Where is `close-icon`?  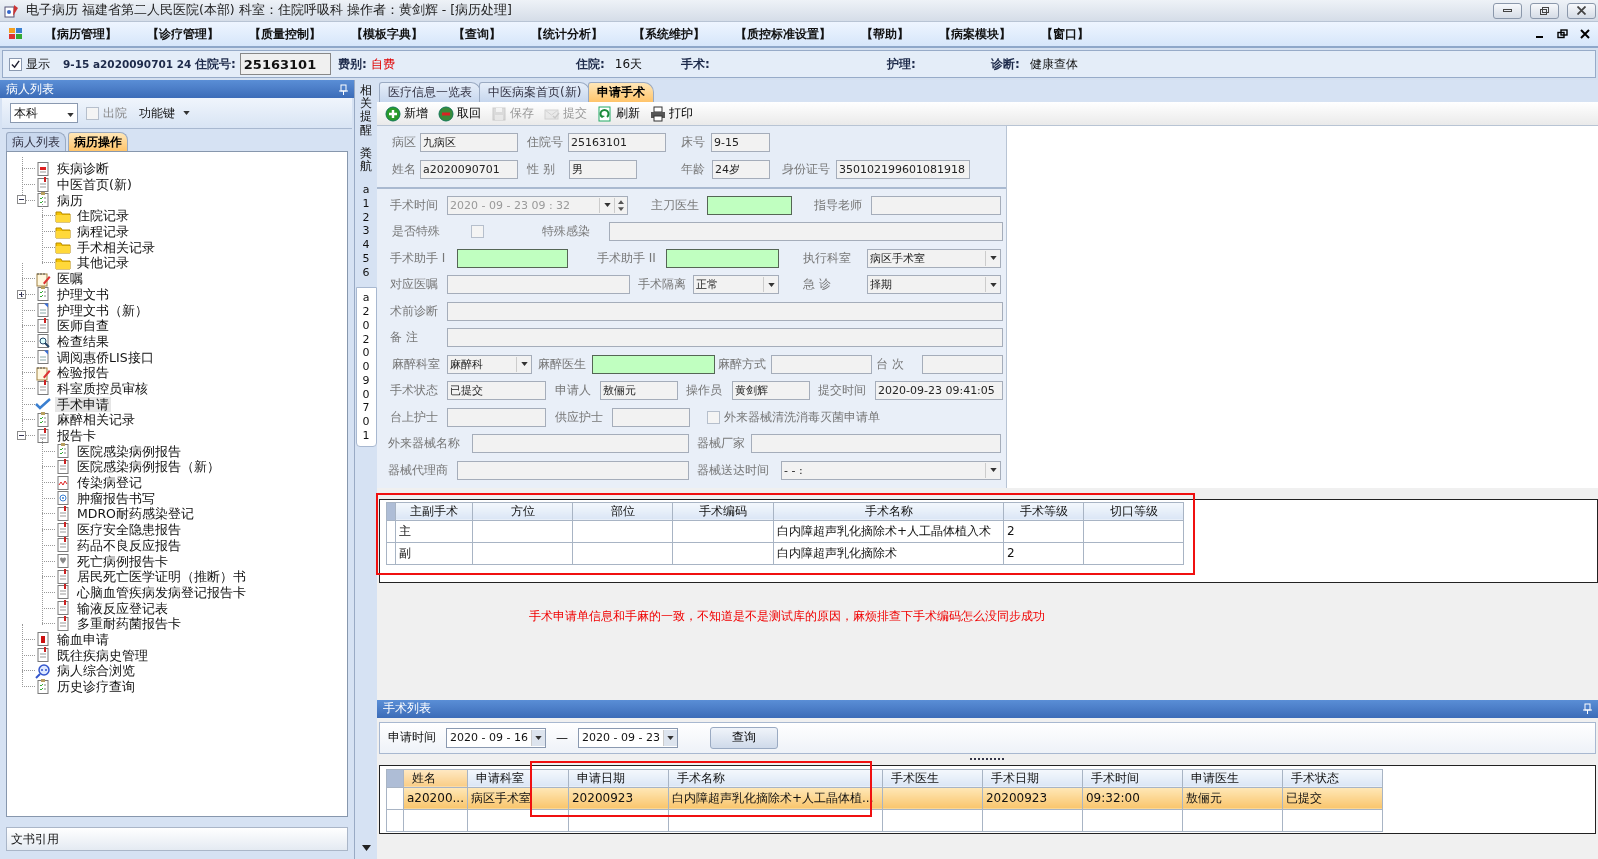 close-icon is located at coordinates (1585, 34).